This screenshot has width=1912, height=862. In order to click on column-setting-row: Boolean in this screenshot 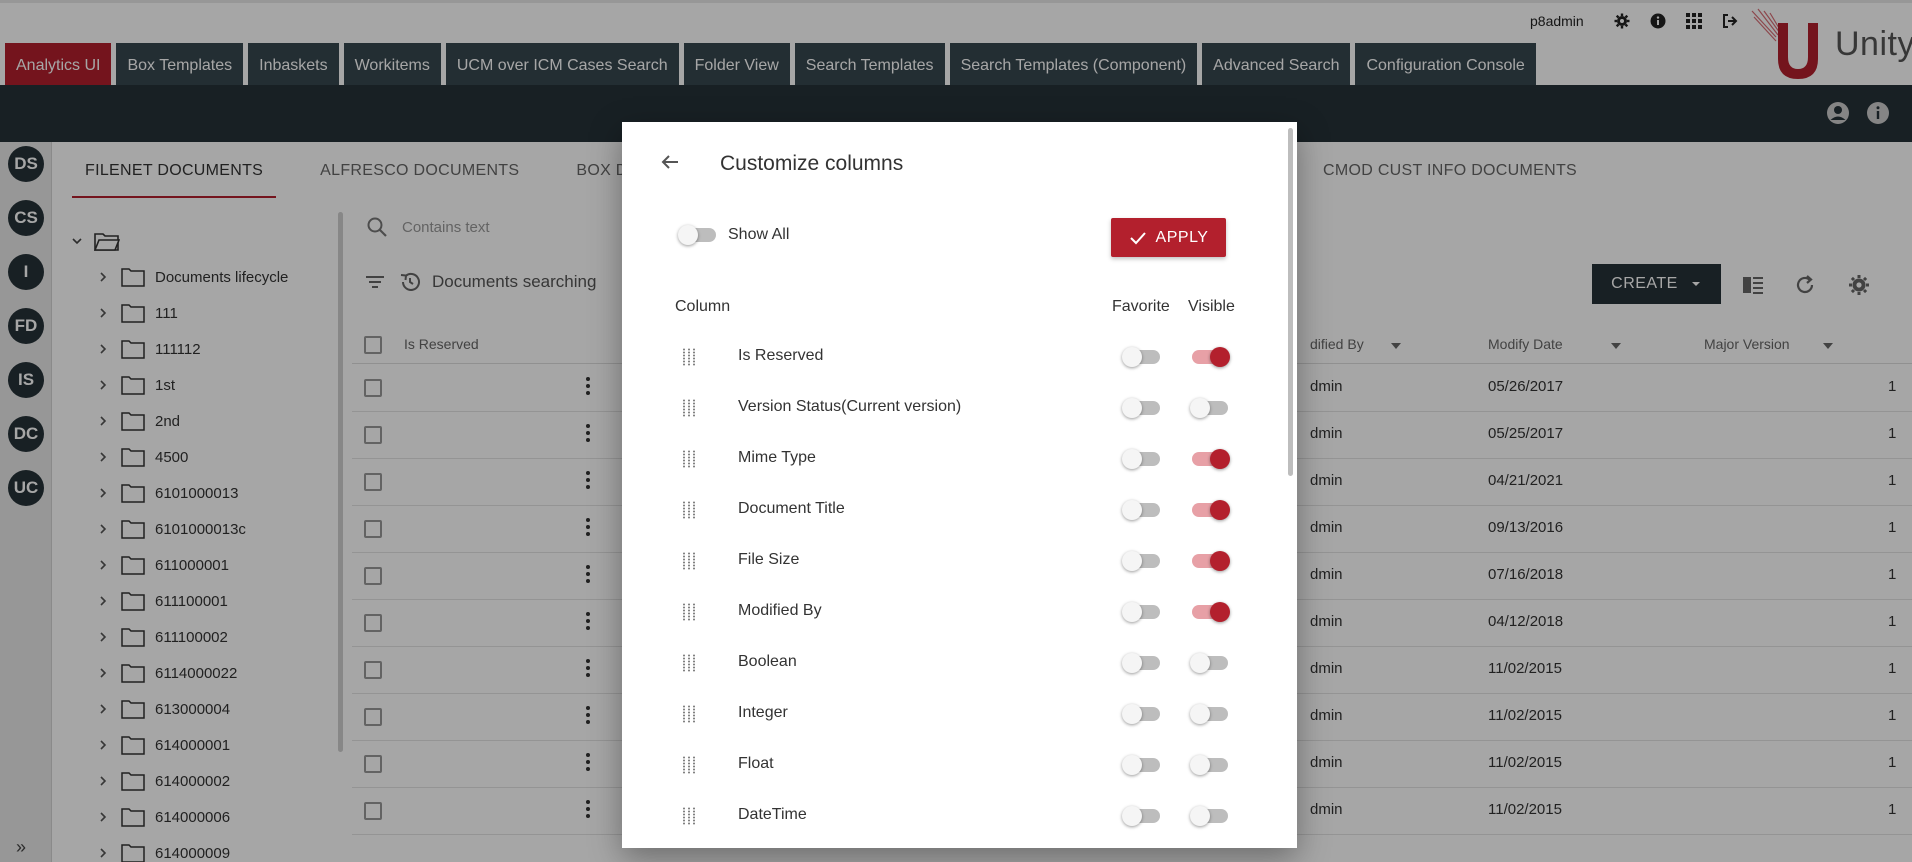, I will do `click(952, 663)`.